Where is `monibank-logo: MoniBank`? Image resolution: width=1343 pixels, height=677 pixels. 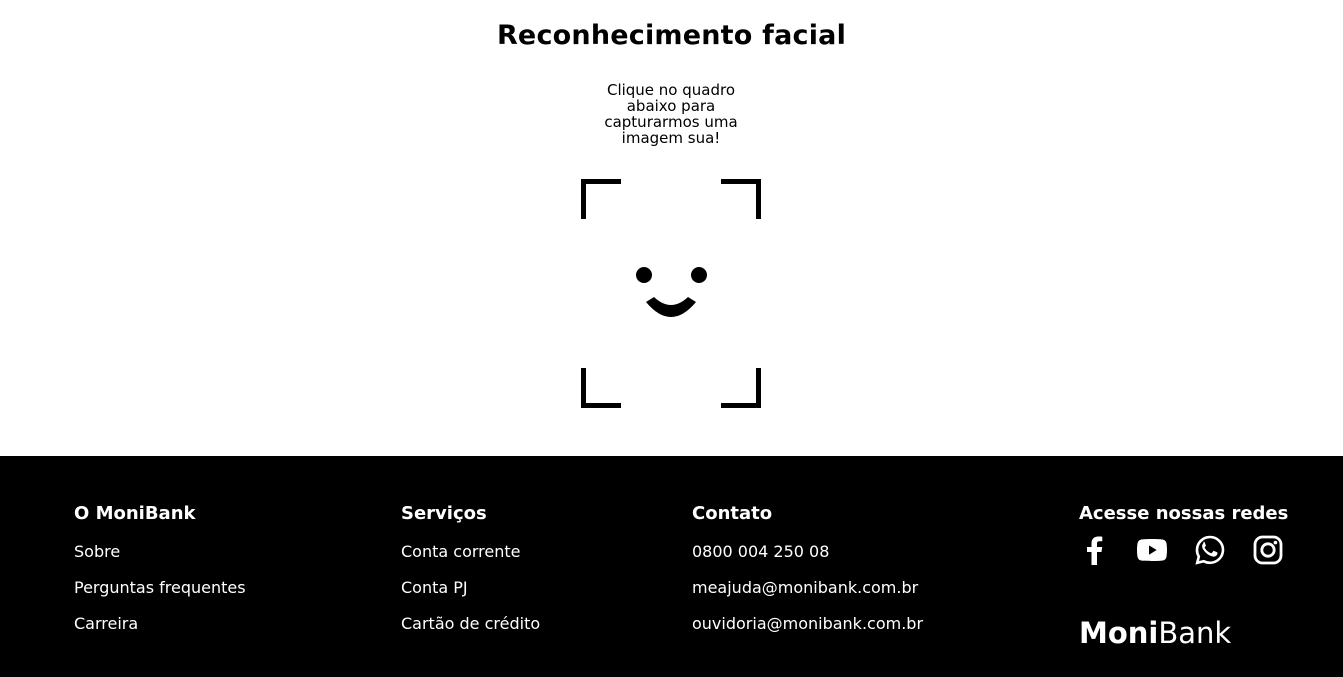
monibank-logo: MoniBank is located at coordinates (1183, 633).